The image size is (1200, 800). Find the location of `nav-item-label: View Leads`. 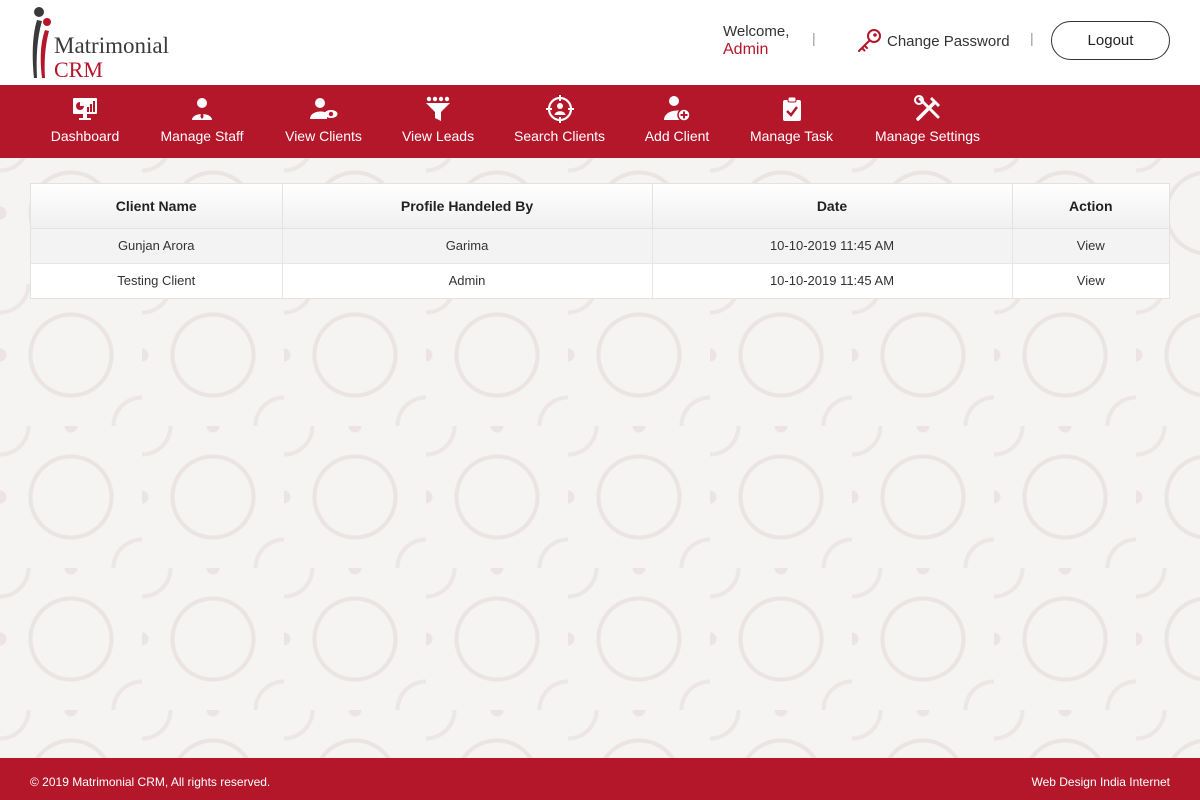

nav-item-label: View Leads is located at coordinates (438, 136).